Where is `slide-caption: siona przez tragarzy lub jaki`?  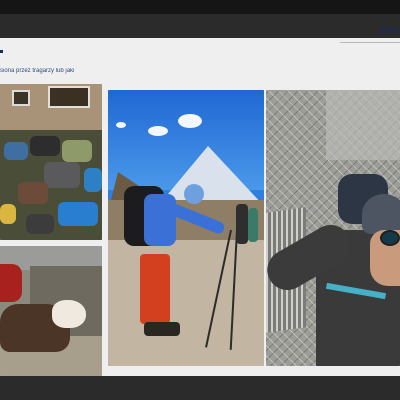
slide-caption: siona przez tragarzy lub jaki is located at coordinates (37, 71).